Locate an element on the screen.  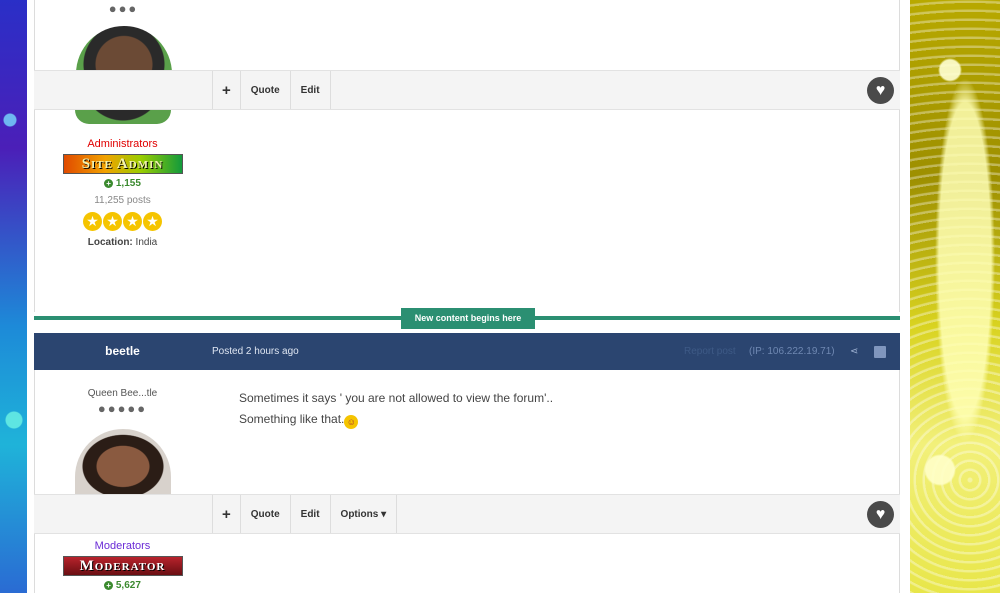
post-1-action-bar: + Quote Edit ♥ is located at coordinates (467, 90).